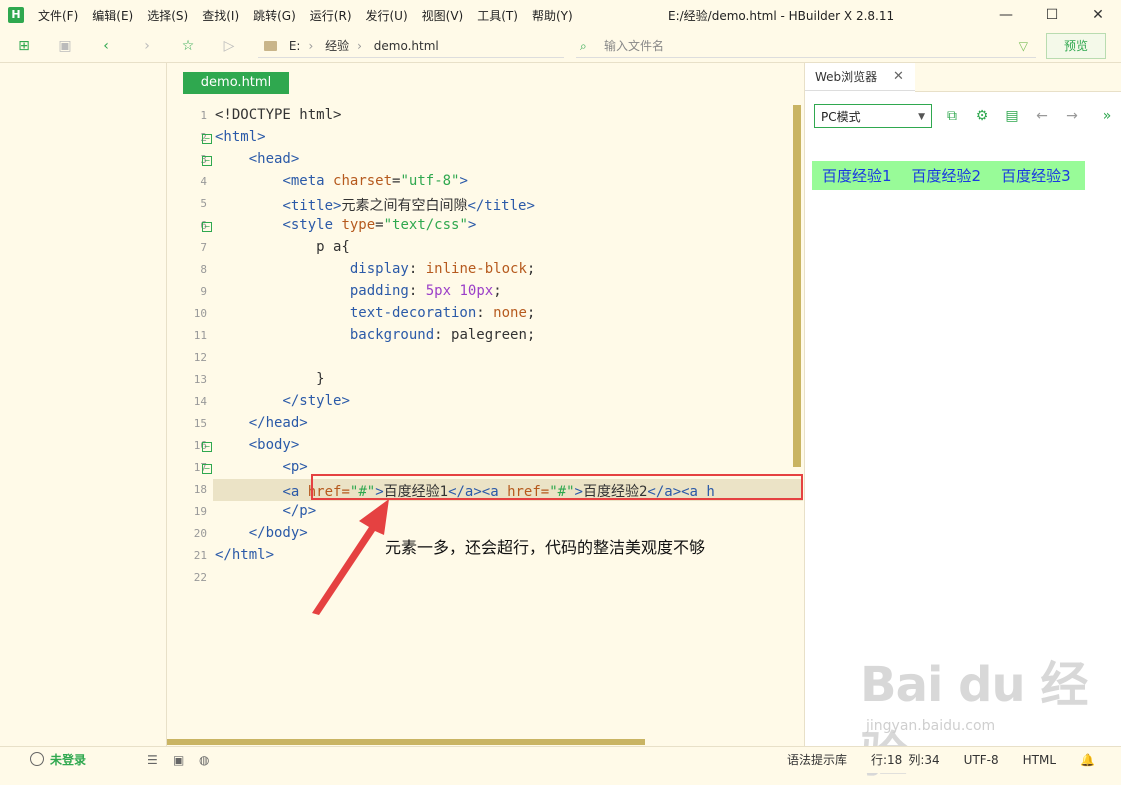  I want to click on hbuilder-logo-icon: H, so click(16, 15).